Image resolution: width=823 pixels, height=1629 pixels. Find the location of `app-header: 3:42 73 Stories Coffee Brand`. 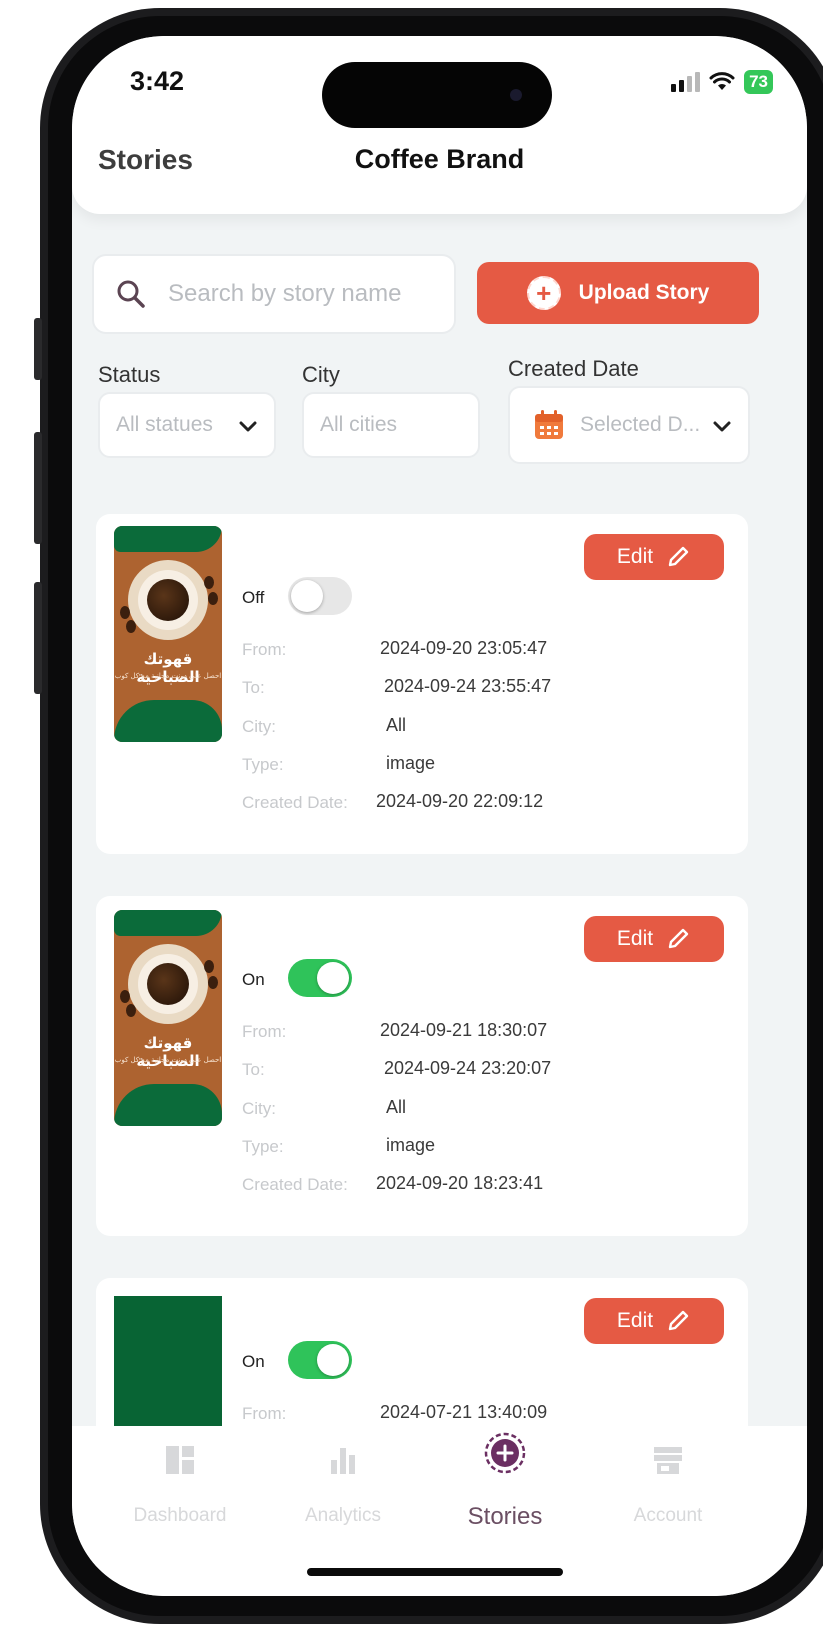

app-header: 3:42 73 Stories Coffee Brand is located at coordinates (439, 125).